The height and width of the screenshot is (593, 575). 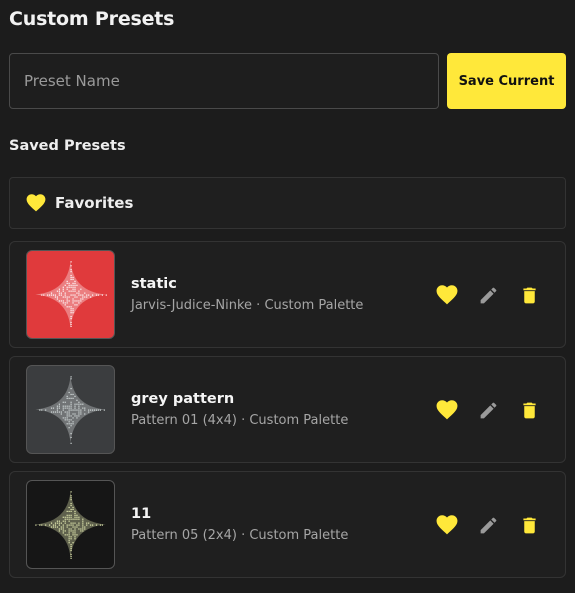 What do you see at coordinates (224, 81) in the screenshot?
I see `preset-name-input` at bounding box center [224, 81].